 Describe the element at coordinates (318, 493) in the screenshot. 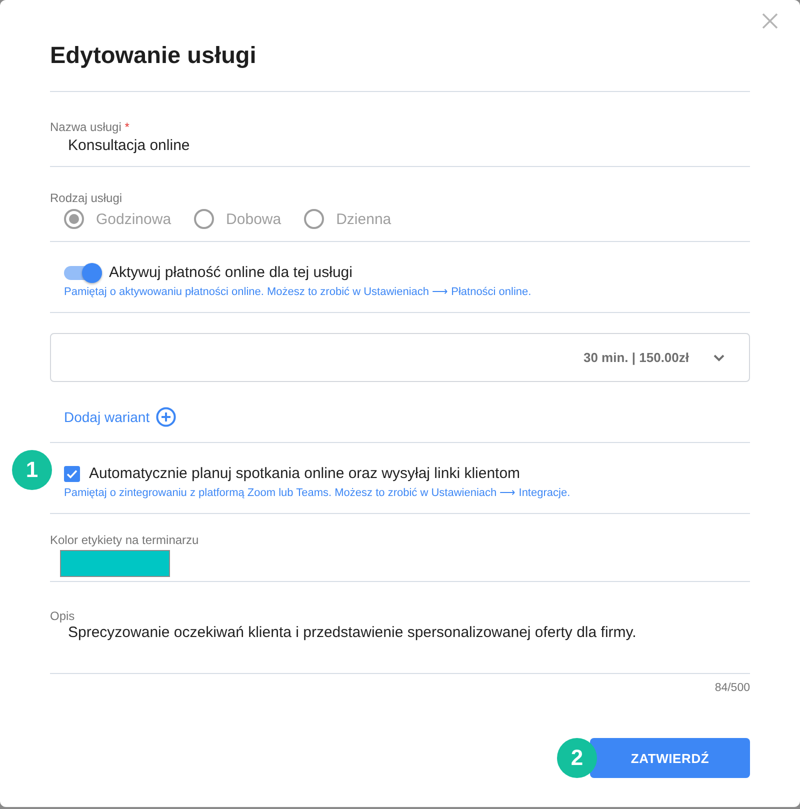

I see `hint-text: Pamiętaj o zintegrowaniu z platformą Zoom lub Teams. Możesz to zrobić w Ustawieniach ⟶ Integracje.` at that location.